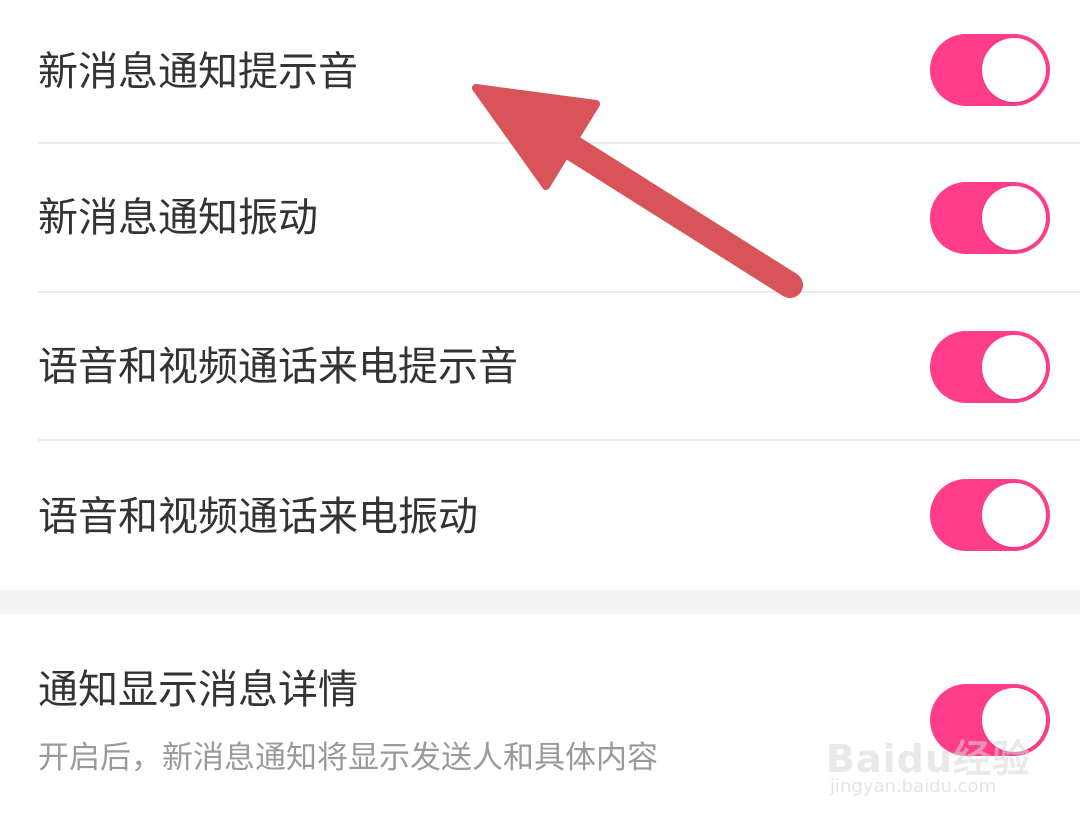  What do you see at coordinates (278, 367) in the screenshot?
I see `setting-label: 语音和视频通话来电提示音` at bounding box center [278, 367].